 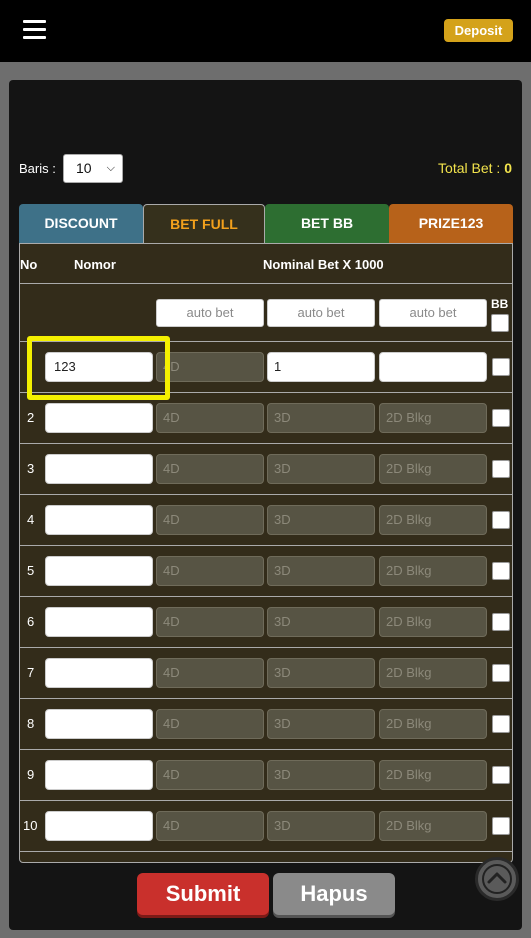 I want to click on col-no: No, so click(x=29, y=264).